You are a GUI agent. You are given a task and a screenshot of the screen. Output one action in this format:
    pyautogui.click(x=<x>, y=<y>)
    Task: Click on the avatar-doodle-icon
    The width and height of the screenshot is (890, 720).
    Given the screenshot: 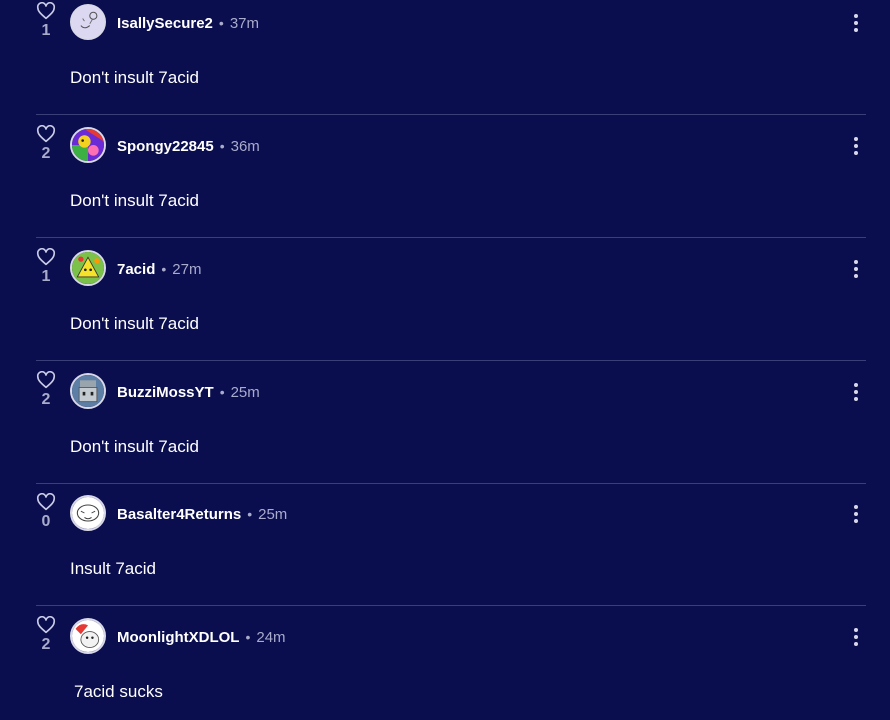 What is the action you would take?
    pyautogui.click(x=88, y=22)
    